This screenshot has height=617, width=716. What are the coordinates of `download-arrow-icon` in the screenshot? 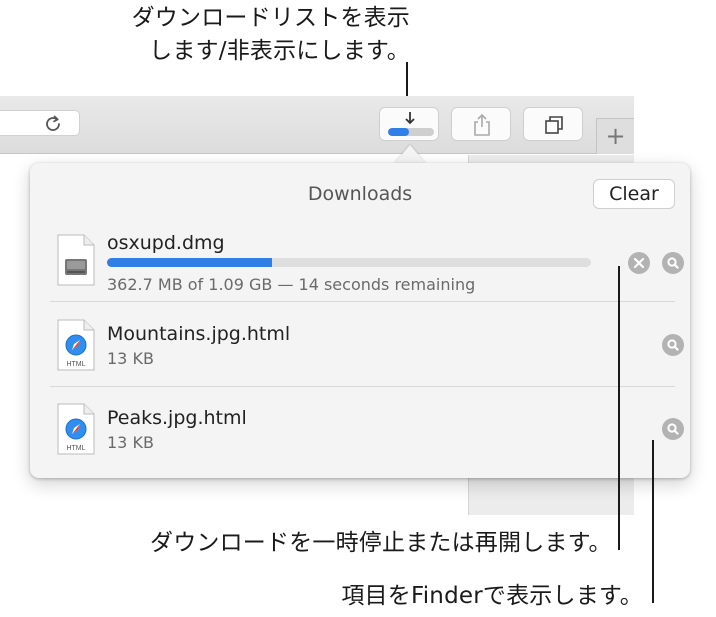 It's located at (410, 118).